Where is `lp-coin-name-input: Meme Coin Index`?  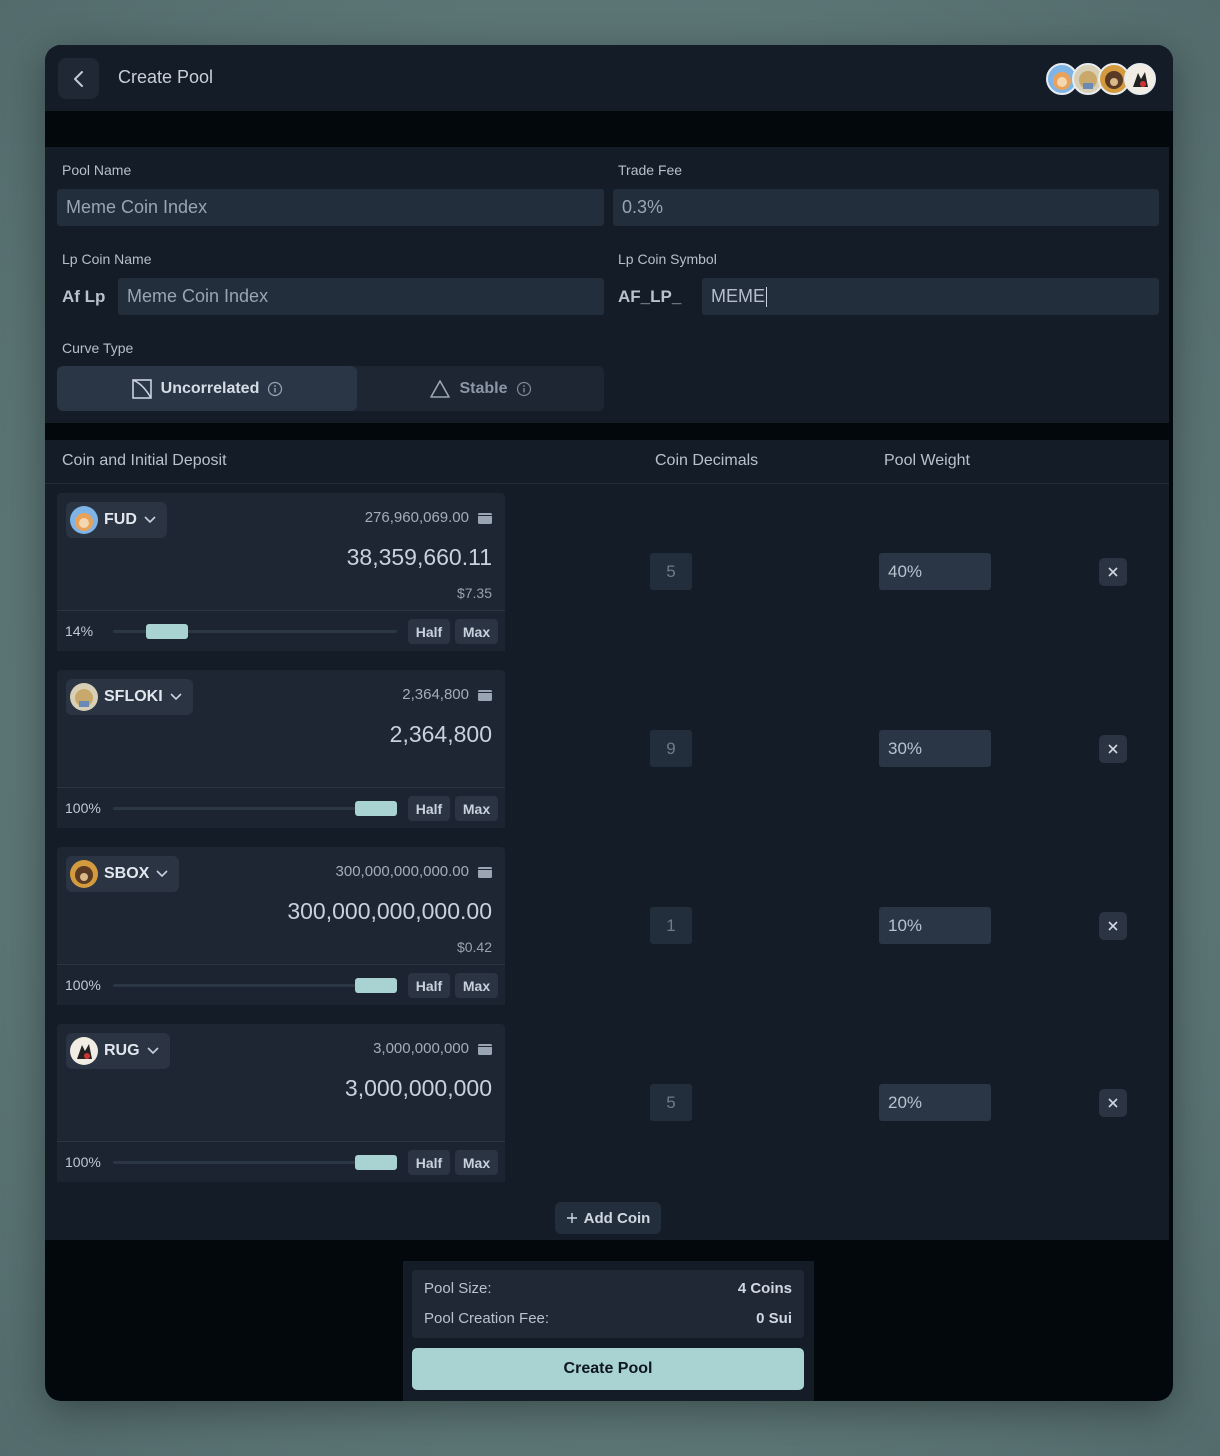 lp-coin-name-input: Meme Coin Index is located at coordinates (361, 296).